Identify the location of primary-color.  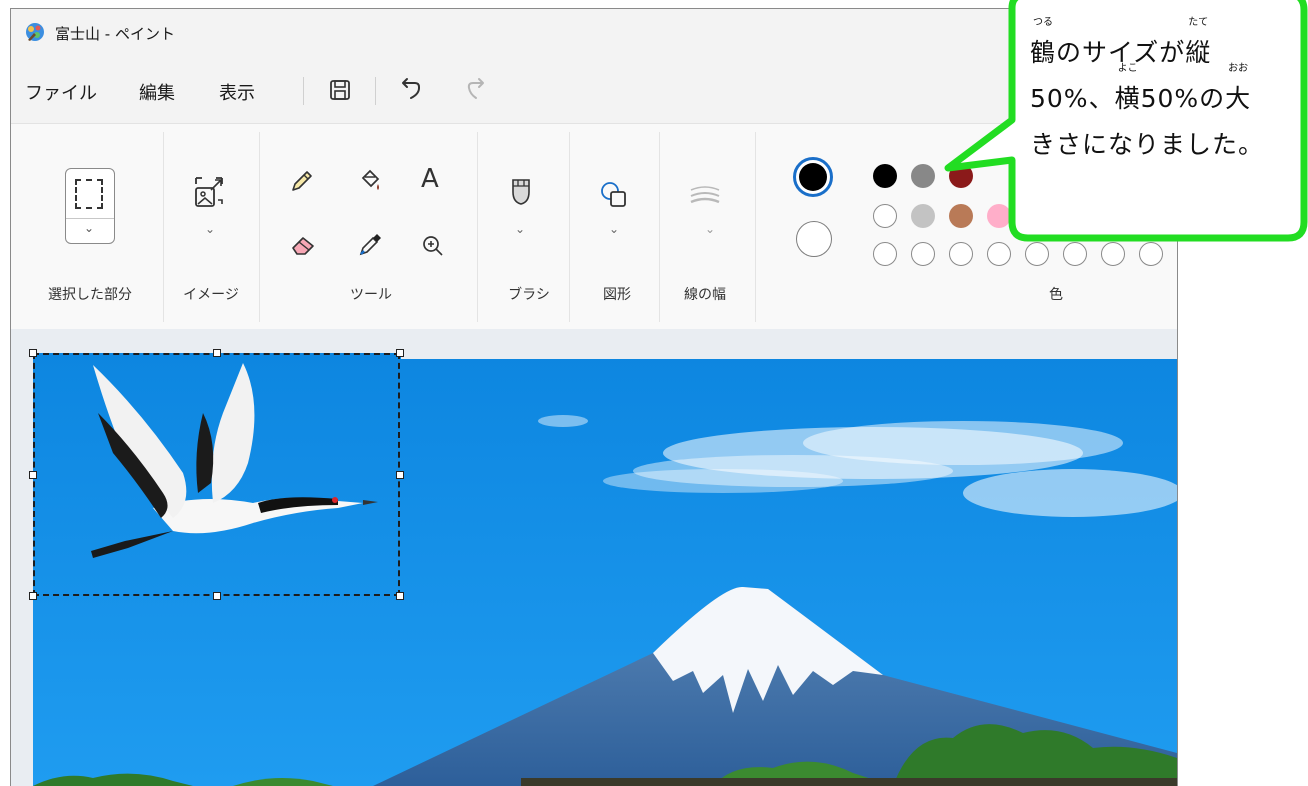
(813, 177).